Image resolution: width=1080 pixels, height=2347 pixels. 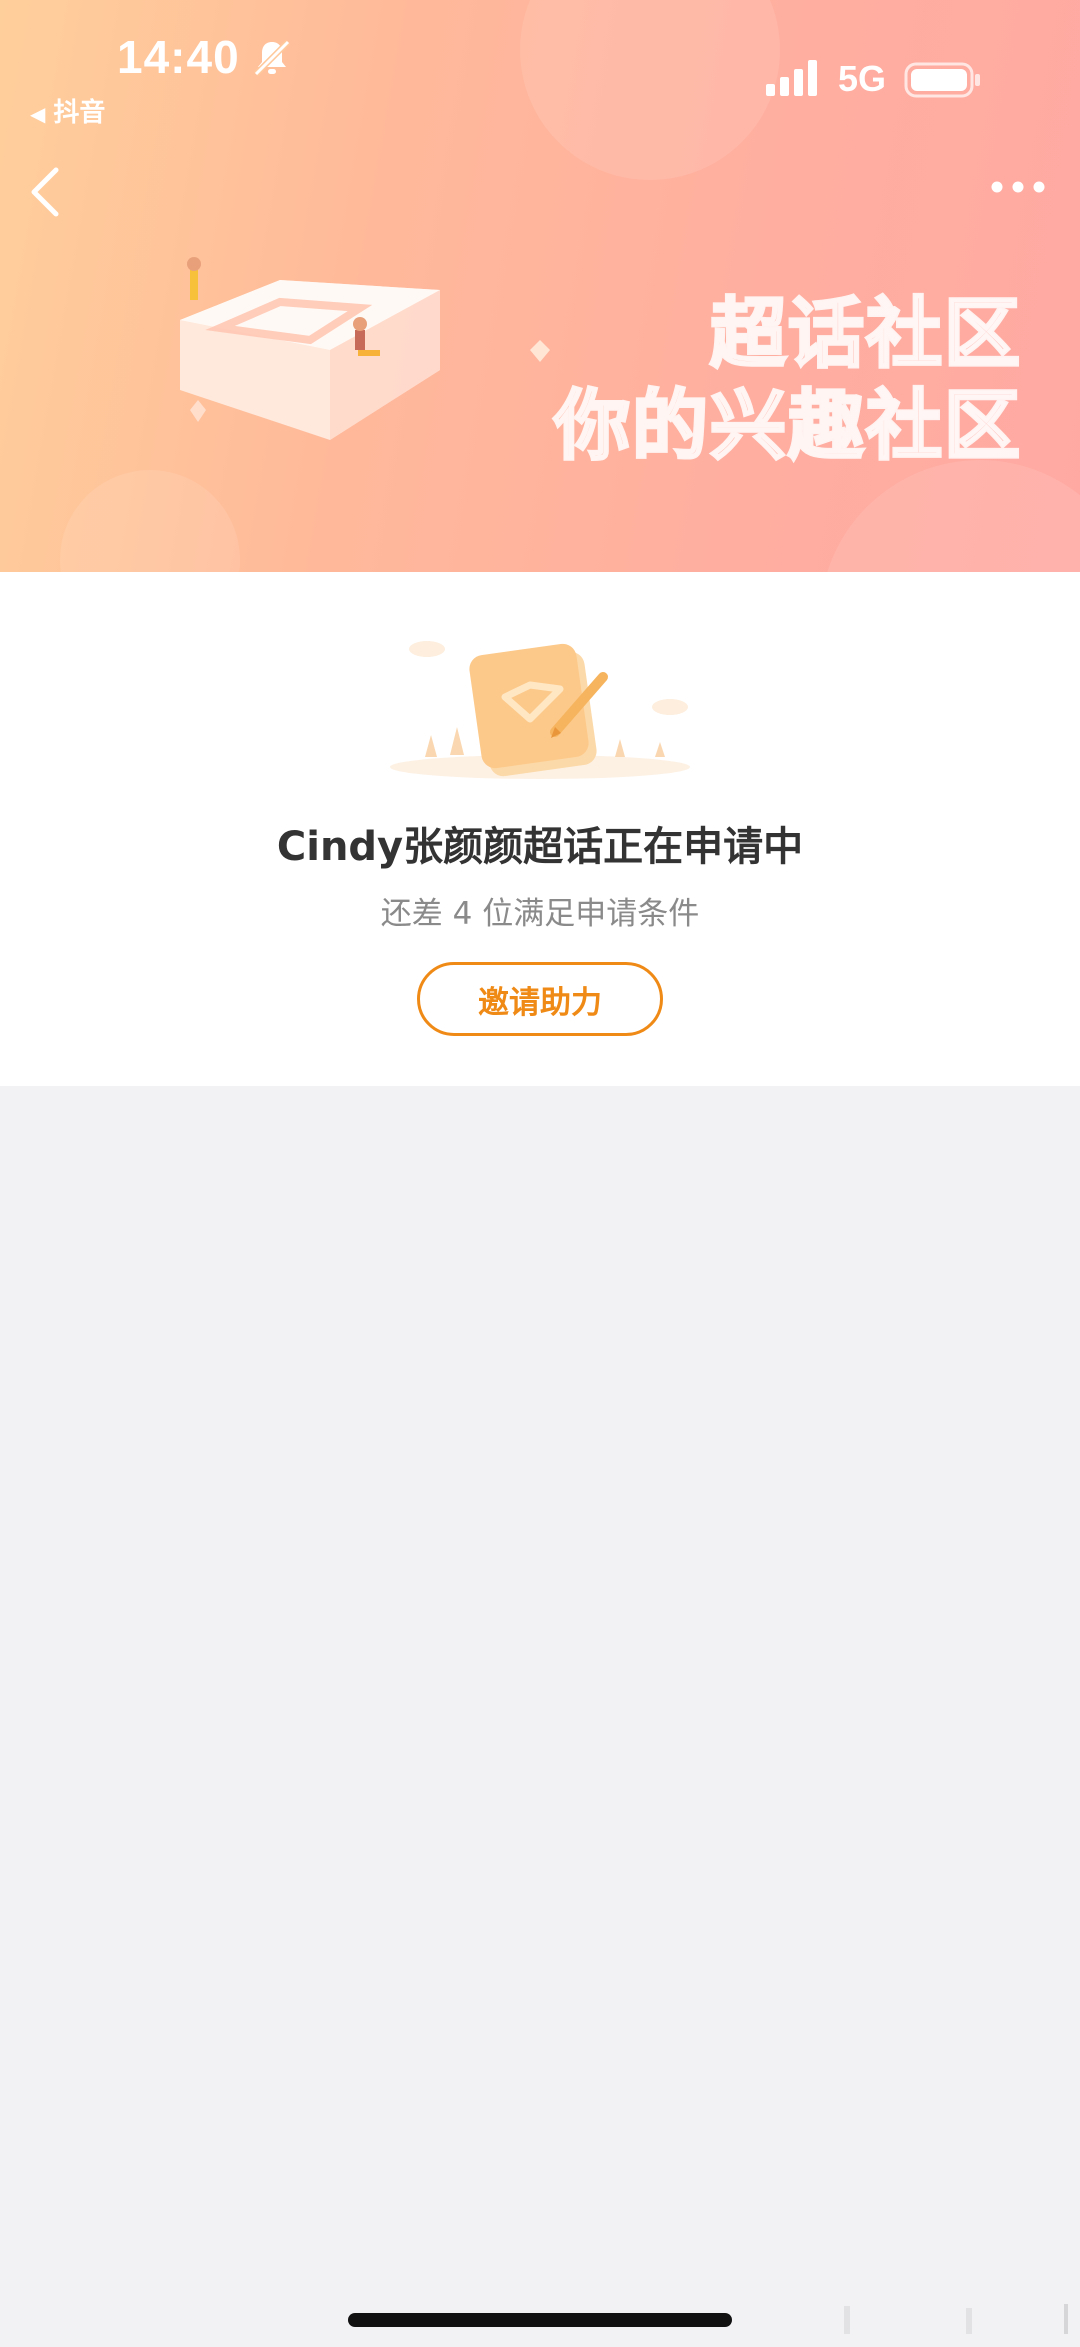 What do you see at coordinates (540, 2320) in the screenshot?
I see `home-indicator` at bounding box center [540, 2320].